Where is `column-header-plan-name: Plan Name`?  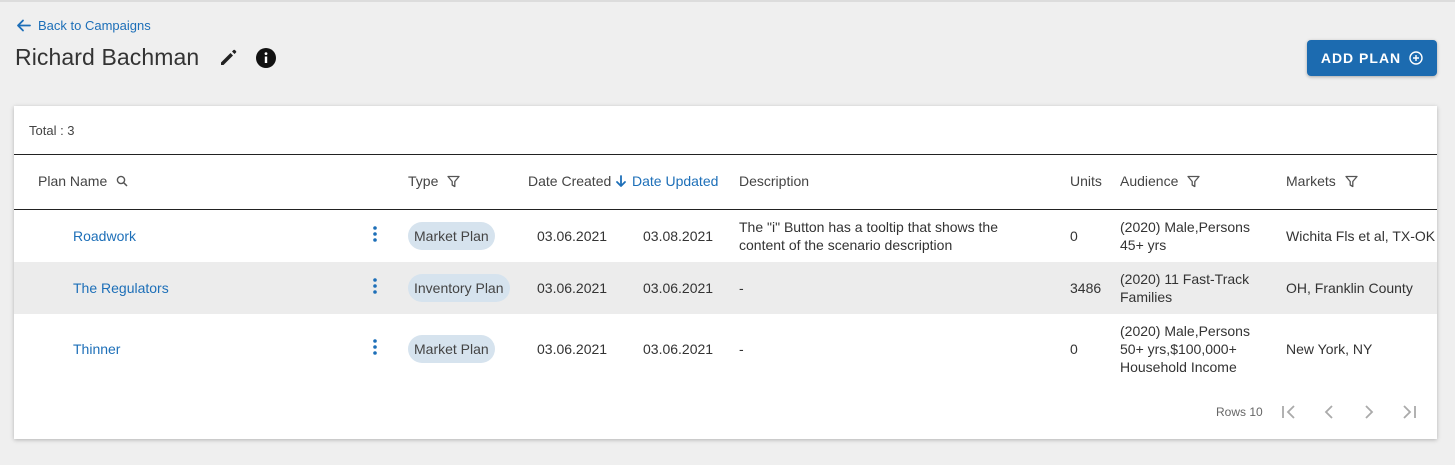
column-header-plan-name: Plan Name is located at coordinates (83, 181).